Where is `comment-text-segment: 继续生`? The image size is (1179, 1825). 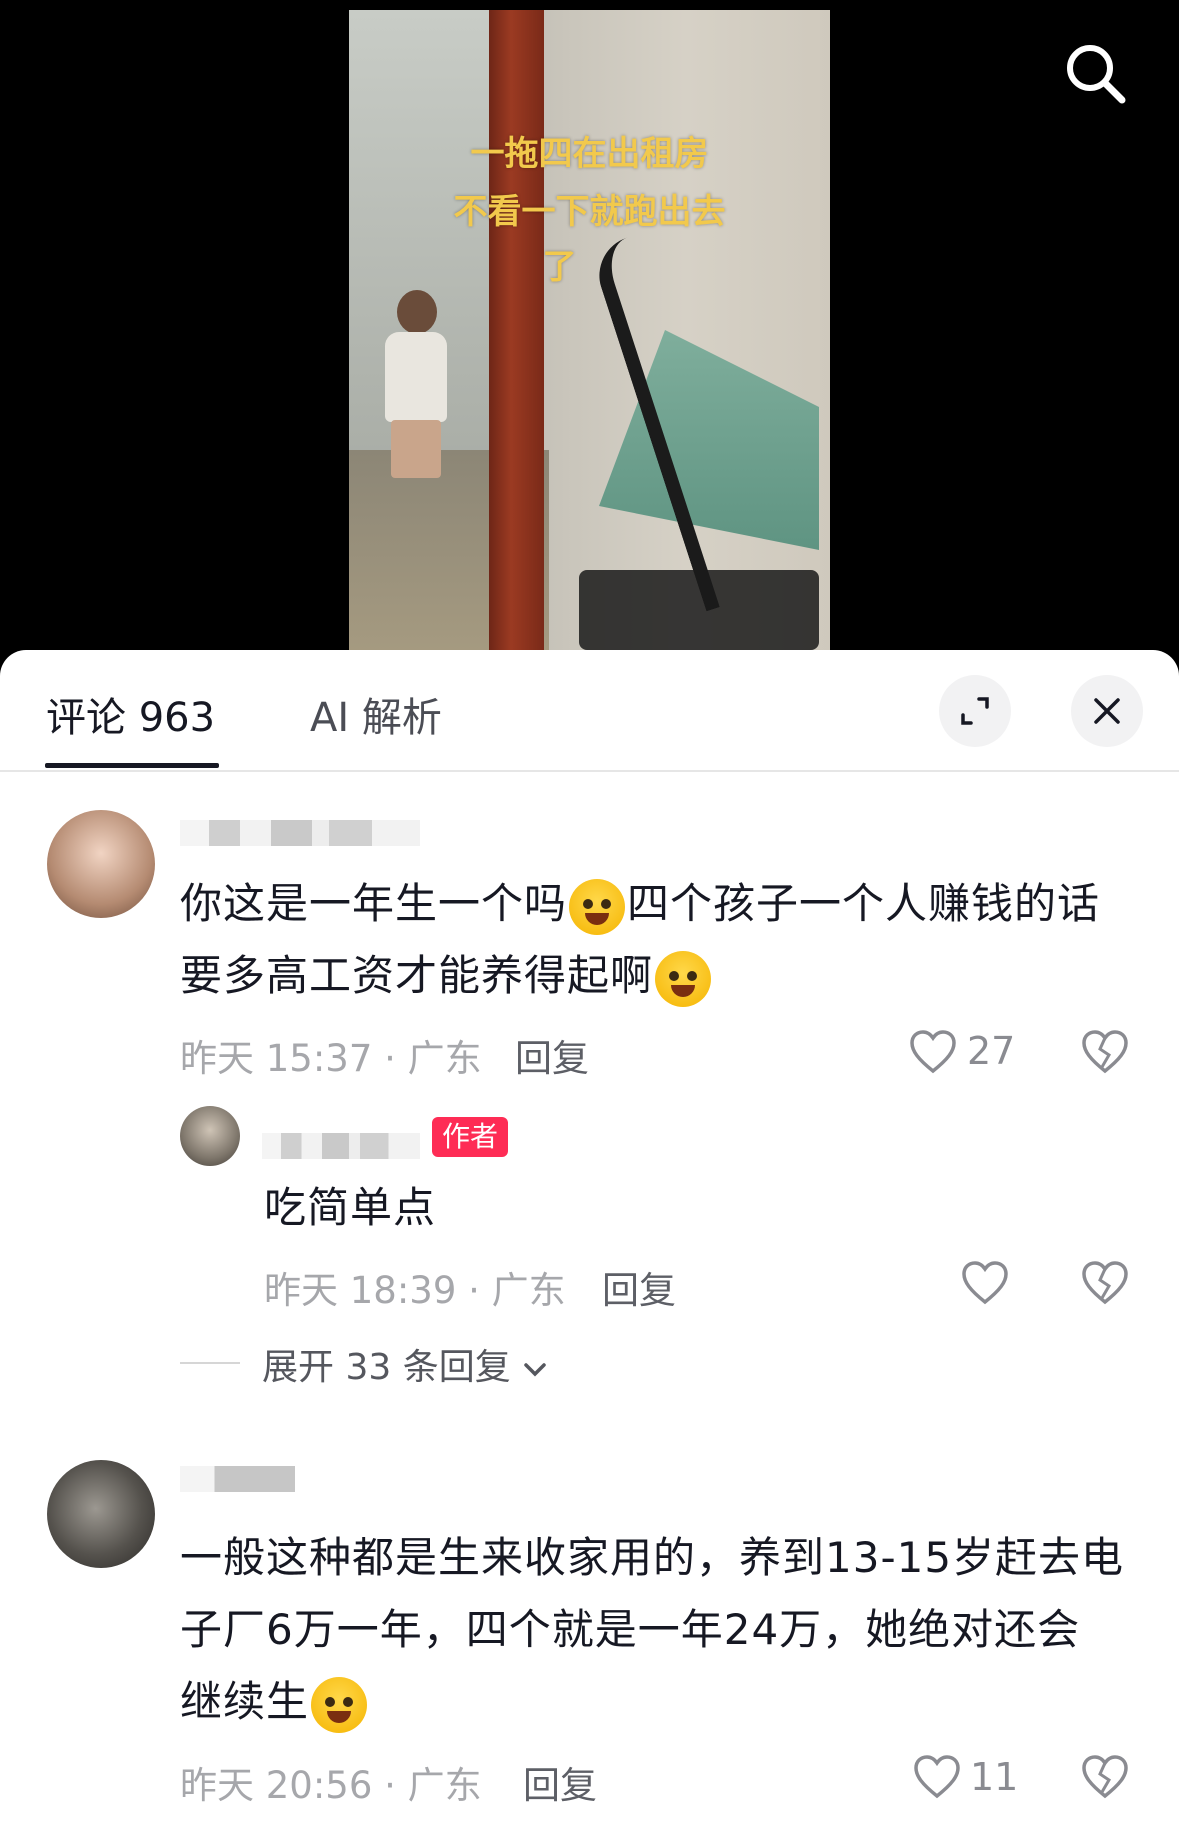
comment-text-segment: 继续生 is located at coordinates (245, 1701).